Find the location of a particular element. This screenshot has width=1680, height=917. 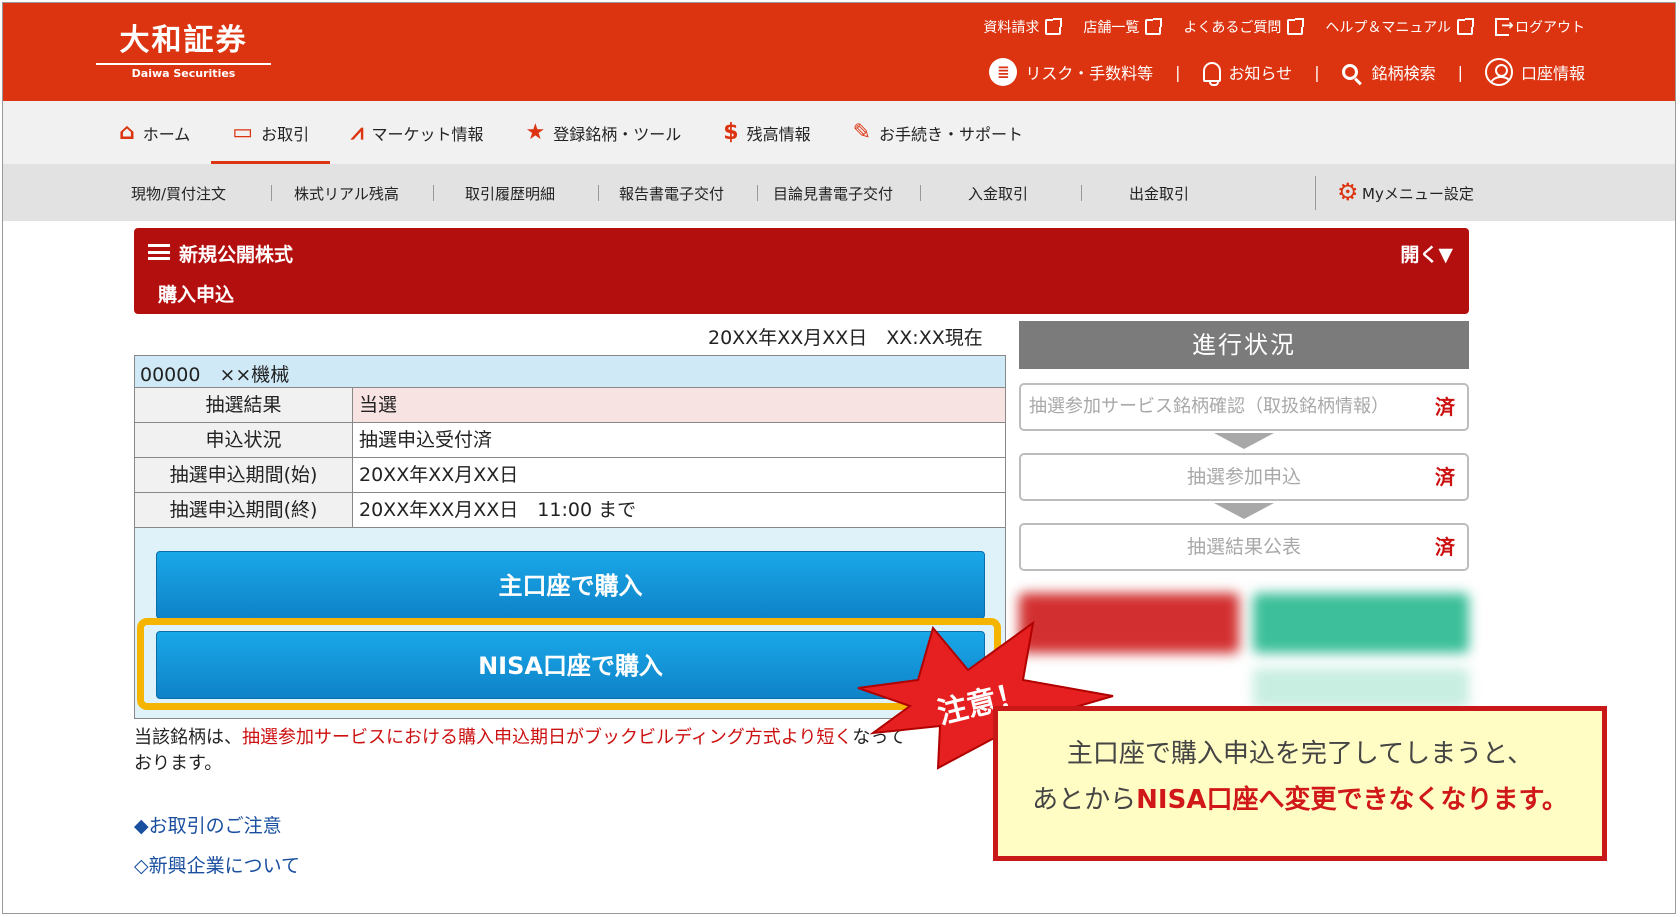

tab-trading: ▭ お取引 is located at coordinates (270, 132).